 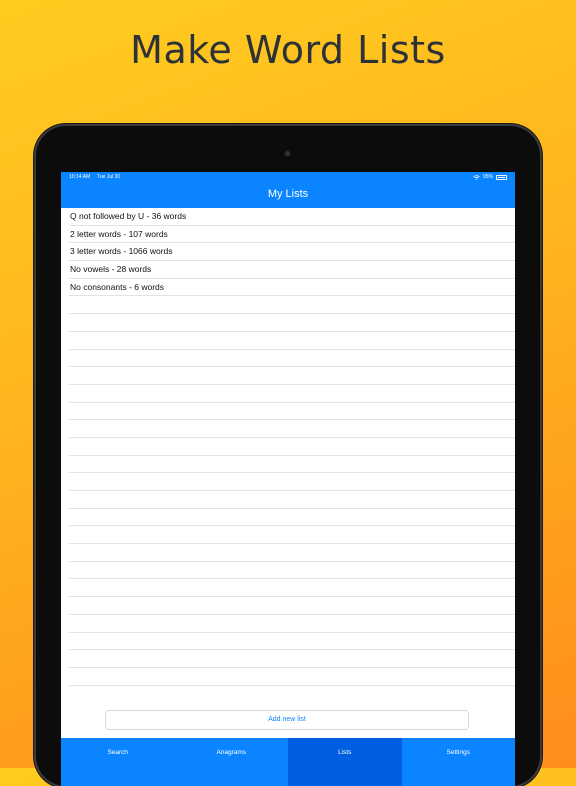 I want to click on battery-icon, so click(x=501, y=177).